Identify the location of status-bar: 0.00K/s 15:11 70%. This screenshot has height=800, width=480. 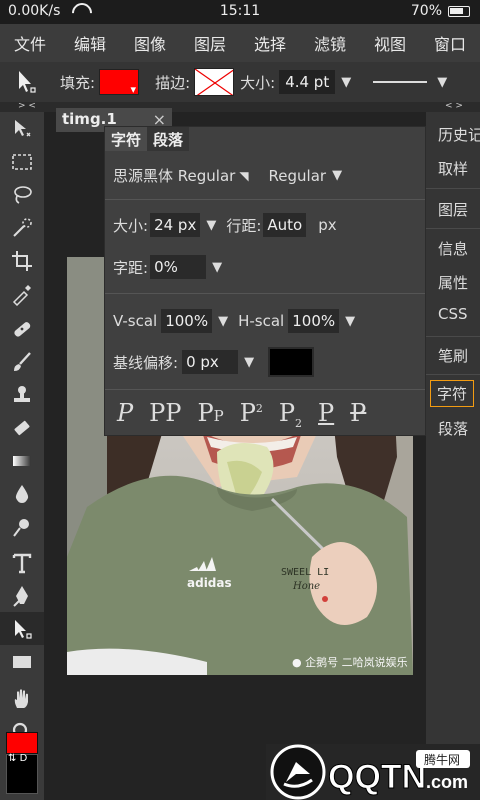
(240, 12).